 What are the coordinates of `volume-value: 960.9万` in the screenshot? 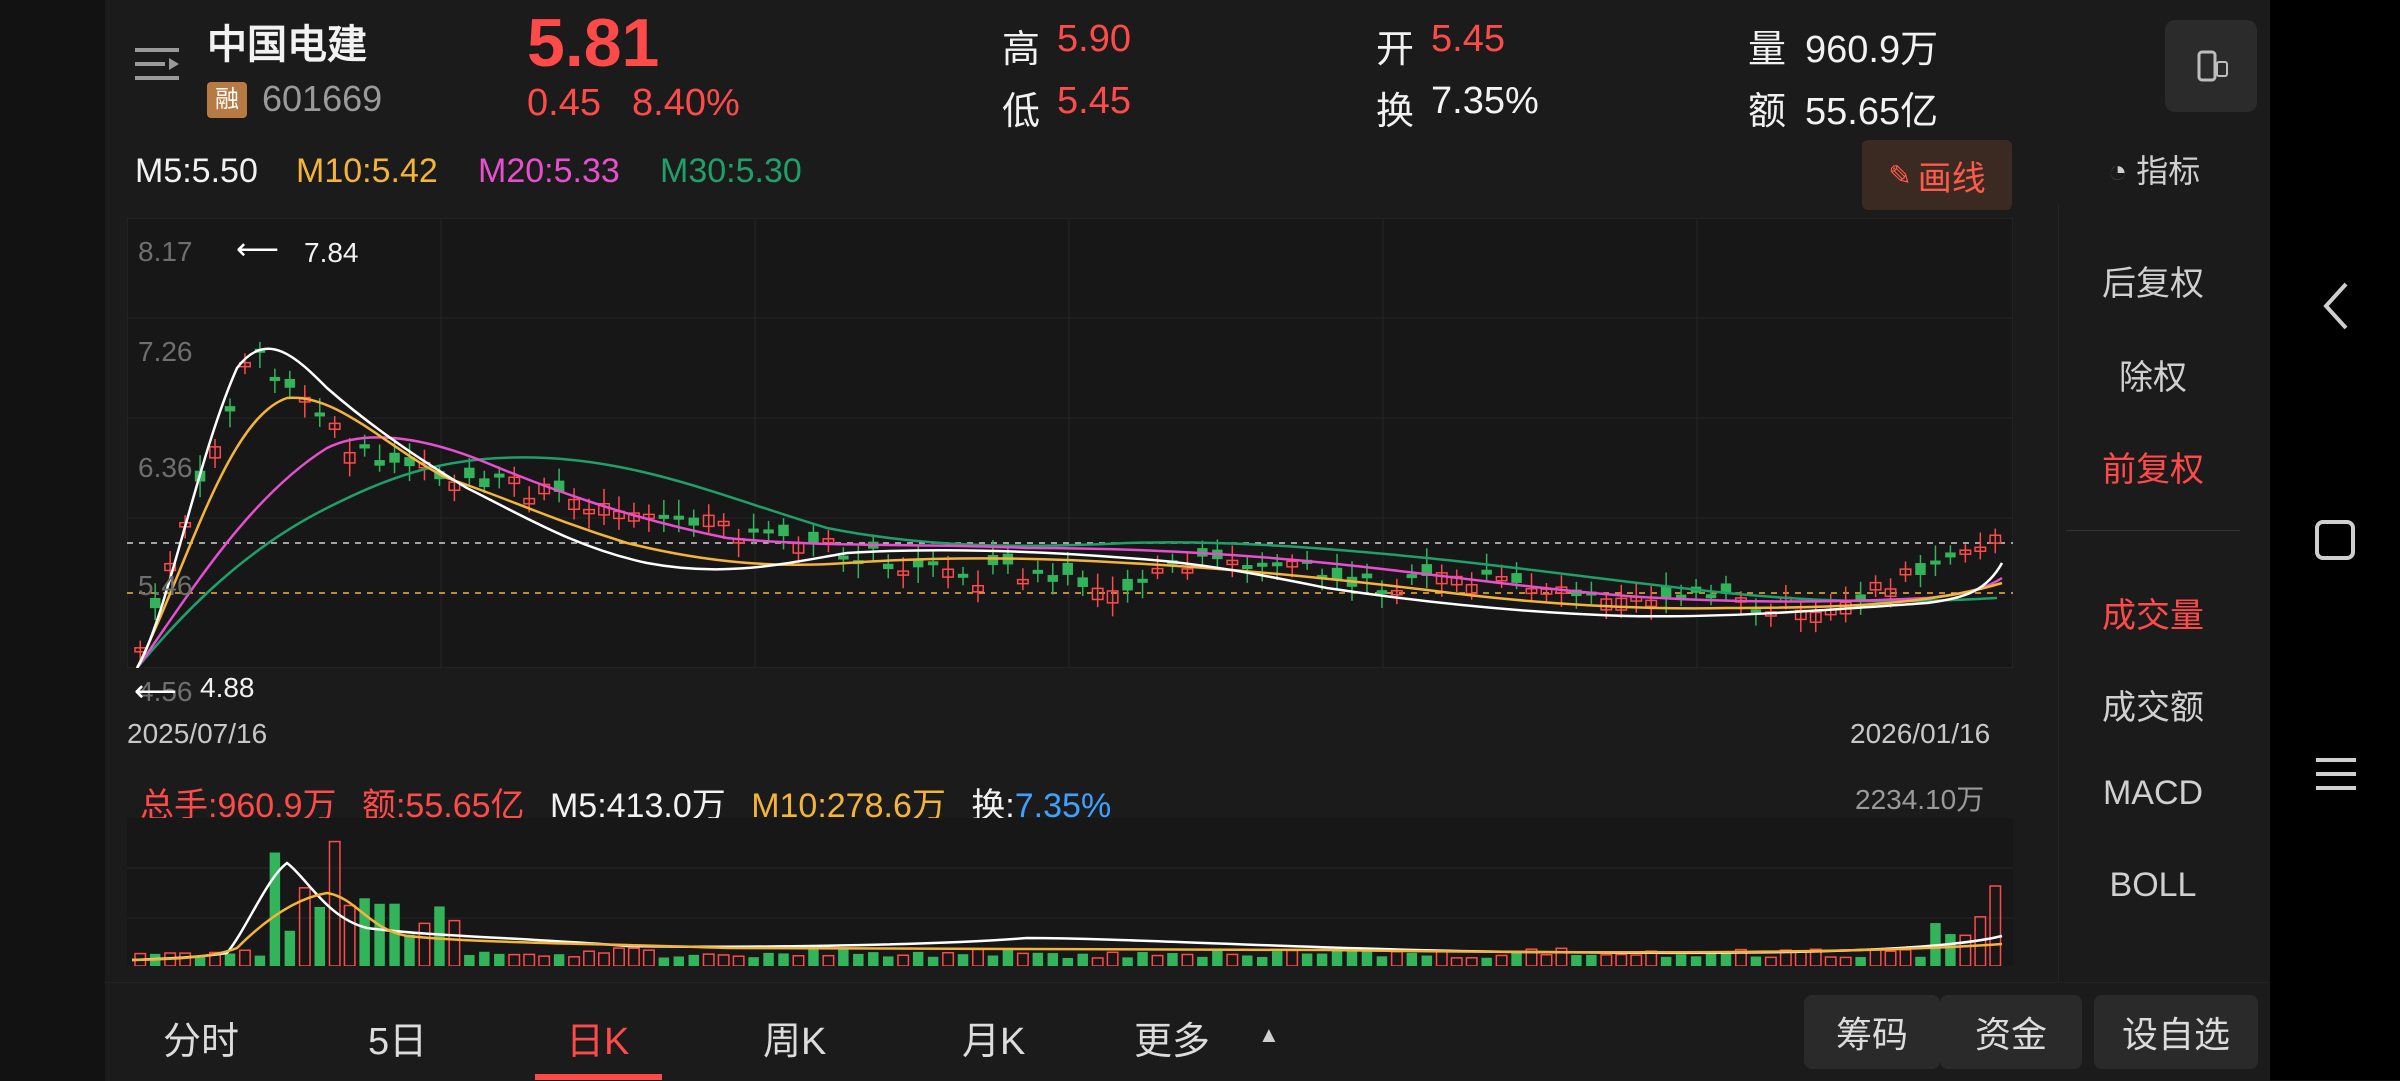 It's located at (1872, 50).